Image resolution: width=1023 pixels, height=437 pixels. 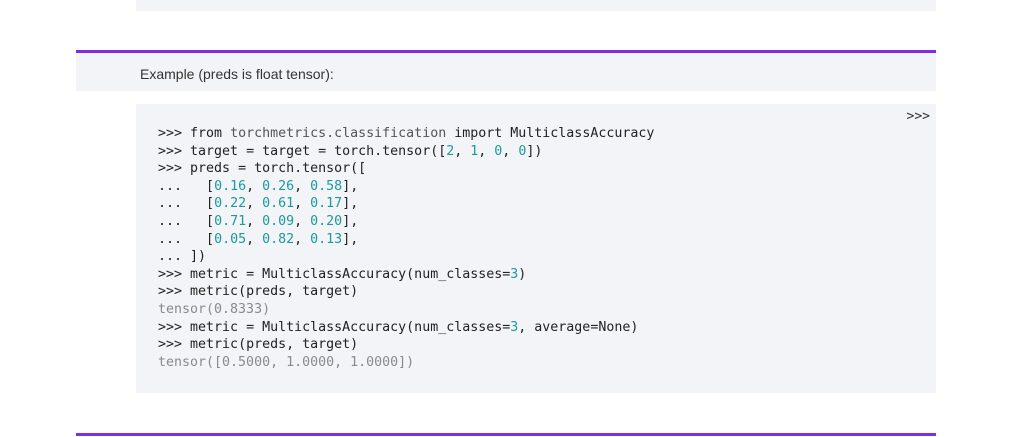 I want to click on code-token-num: 0.26, so click(x=278, y=186).